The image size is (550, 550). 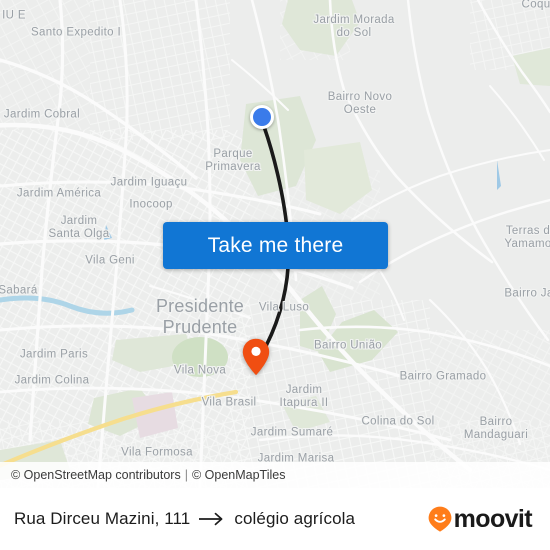 What do you see at coordinates (295, 518) in the screenshot?
I see `destination-label: colégio agrícola` at bounding box center [295, 518].